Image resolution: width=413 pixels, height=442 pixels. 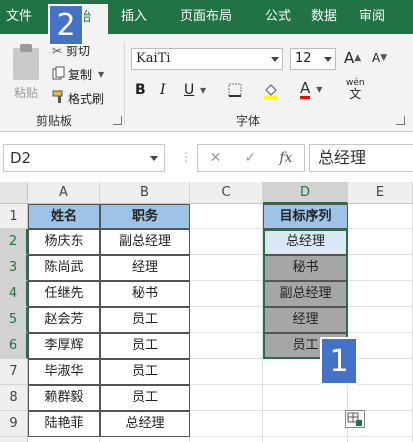 I want to click on row-header-1: 1, so click(x=14, y=216).